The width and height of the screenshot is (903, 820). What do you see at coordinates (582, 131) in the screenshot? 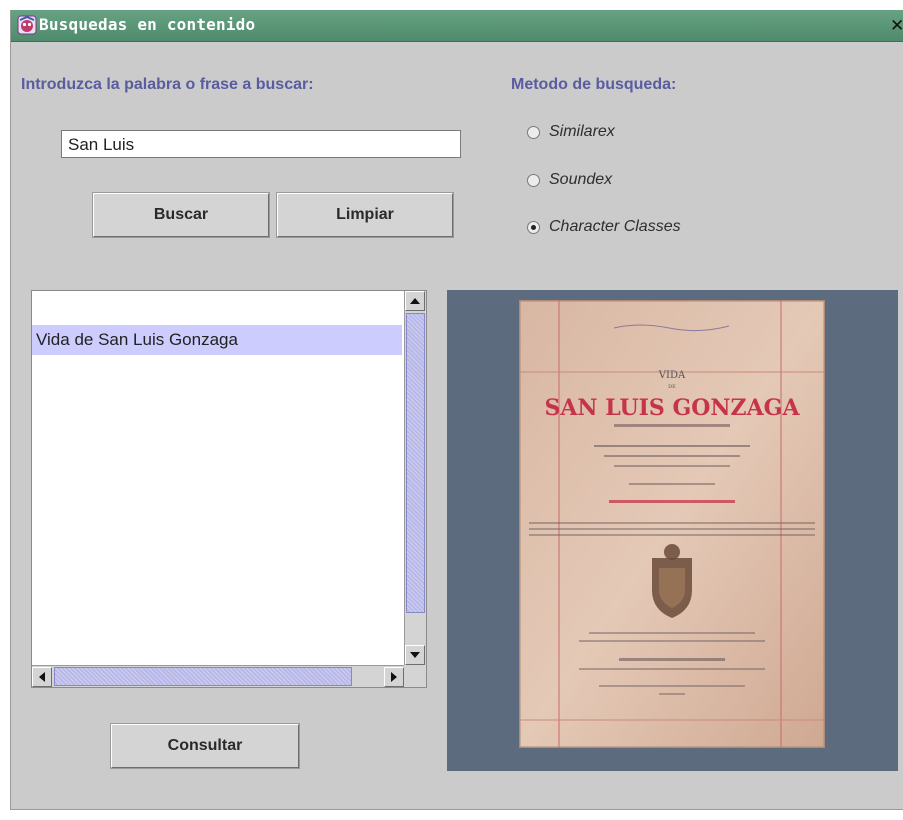
I see `radio-label-similarex: Similarex` at bounding box center [582, 131].